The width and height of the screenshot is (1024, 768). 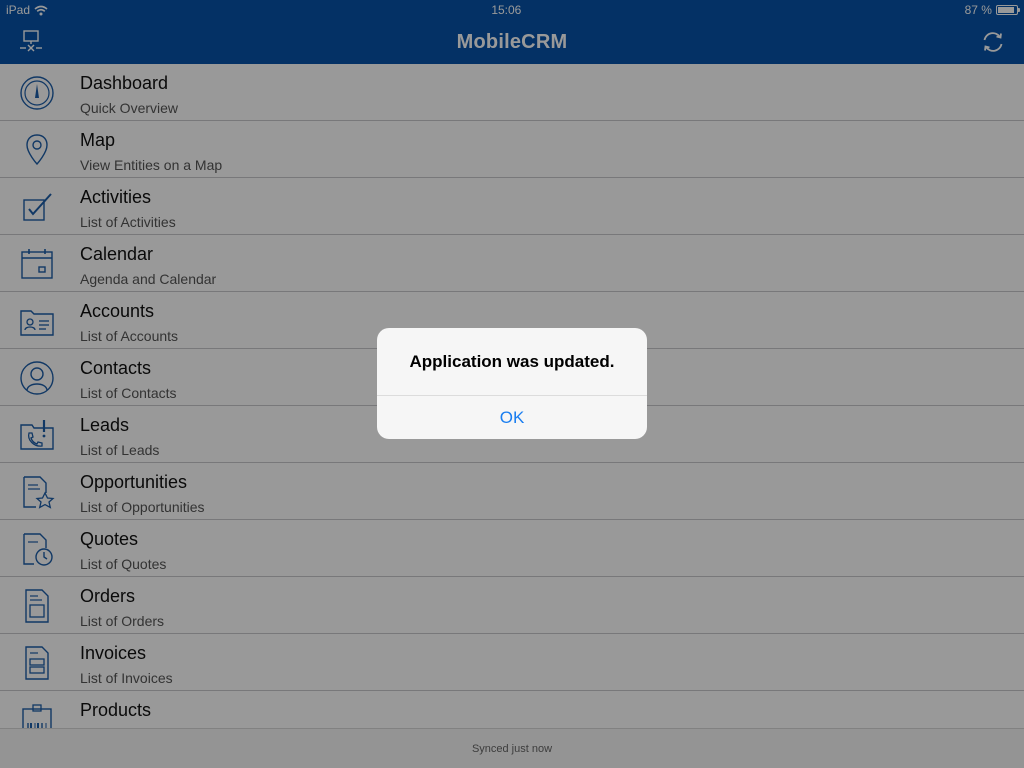 What do you see at coordinates (512, 383) in the screenshot?
I see `alert-dialog: Application was updated. OK` at bounding box center [512, 383].